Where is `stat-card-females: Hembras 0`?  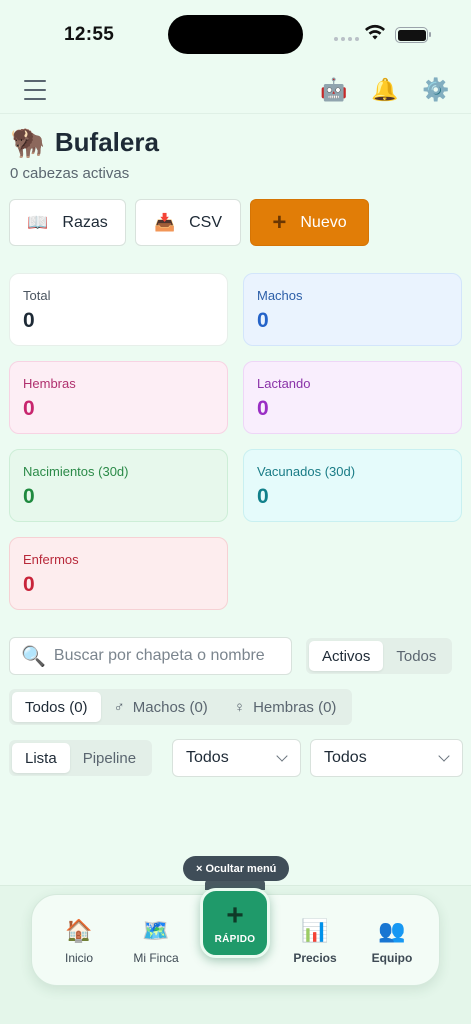 stat-card-females: Hembras 0 is located at coordinates (118, 397).